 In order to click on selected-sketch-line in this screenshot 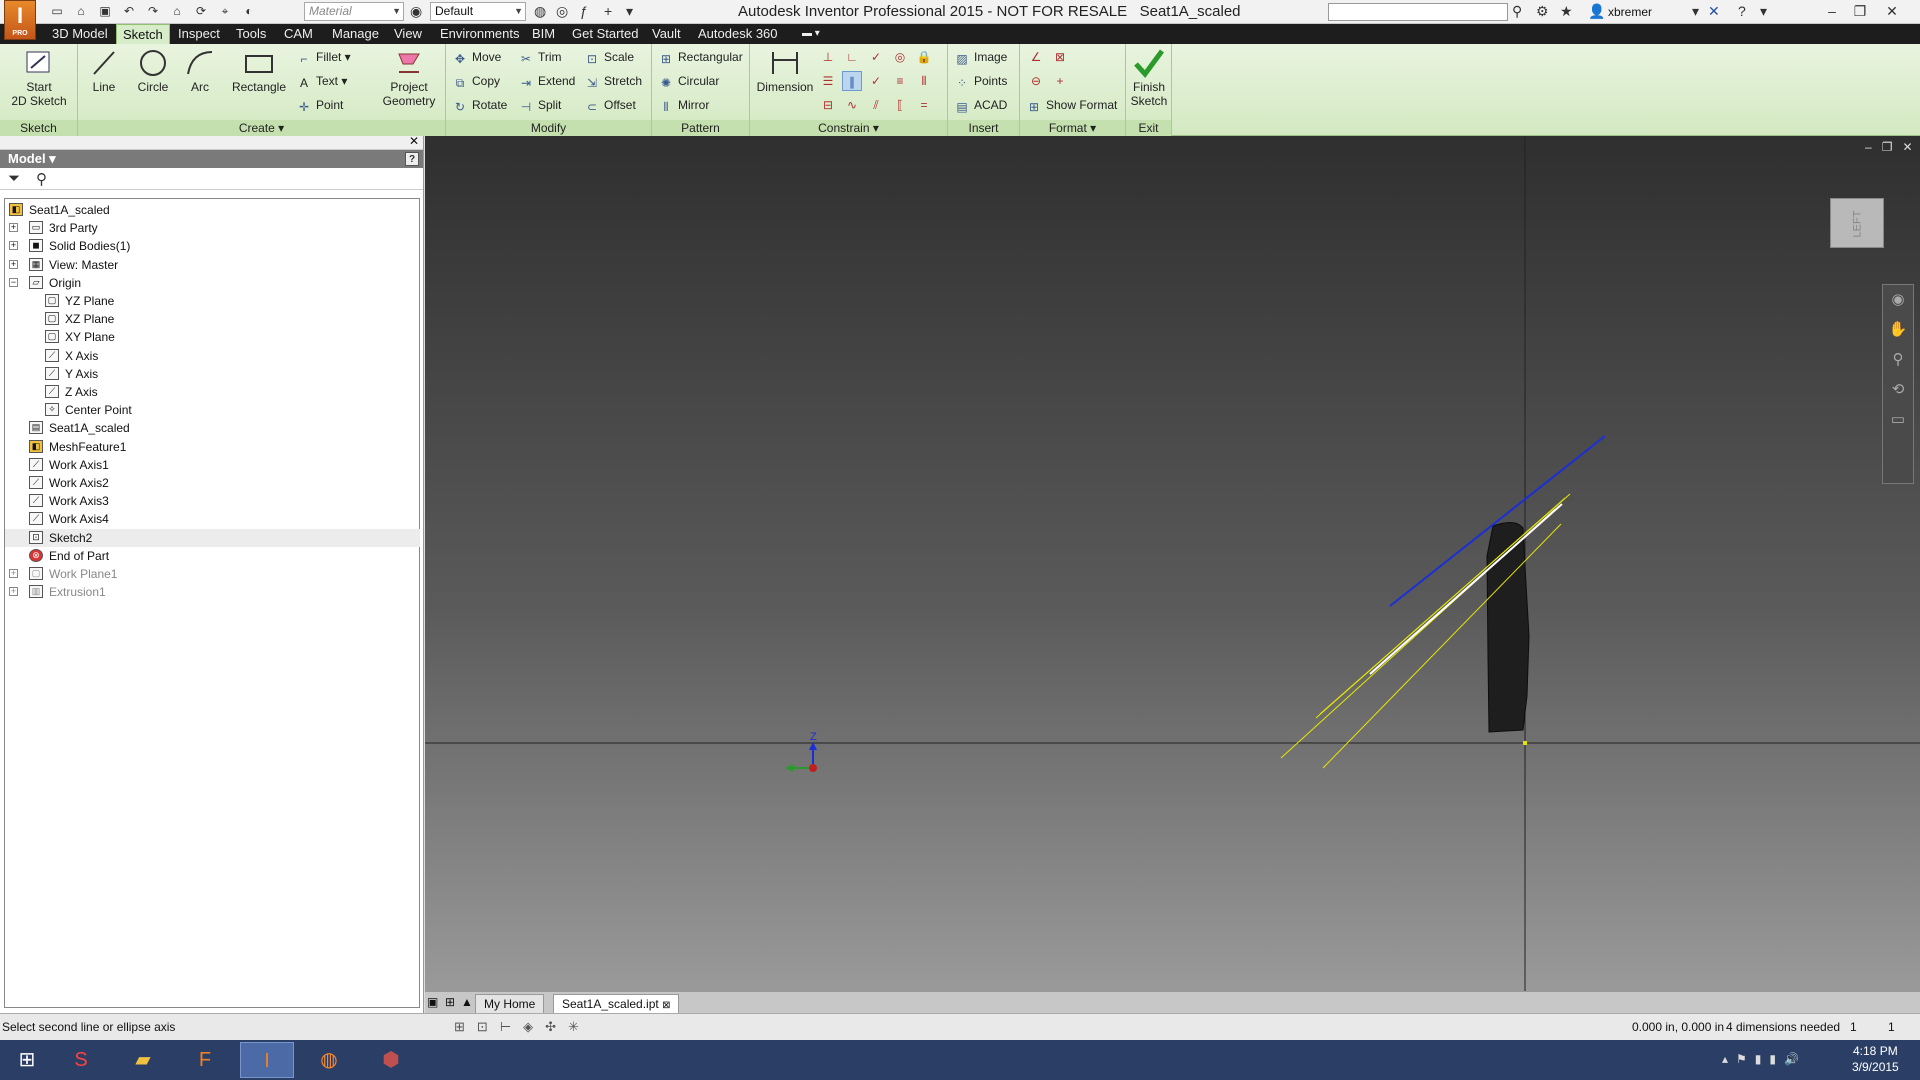, I will do `click(1466, 589)`.